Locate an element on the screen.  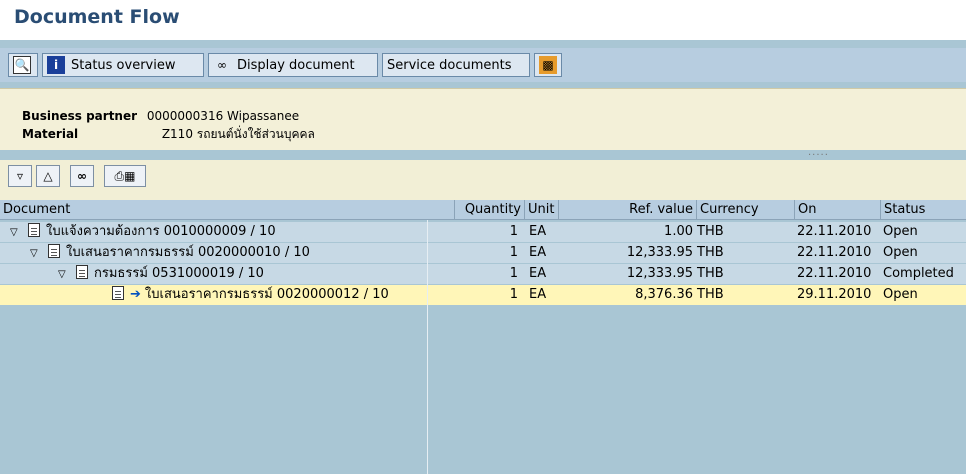
column-divider is located at coordinates (427, 347).